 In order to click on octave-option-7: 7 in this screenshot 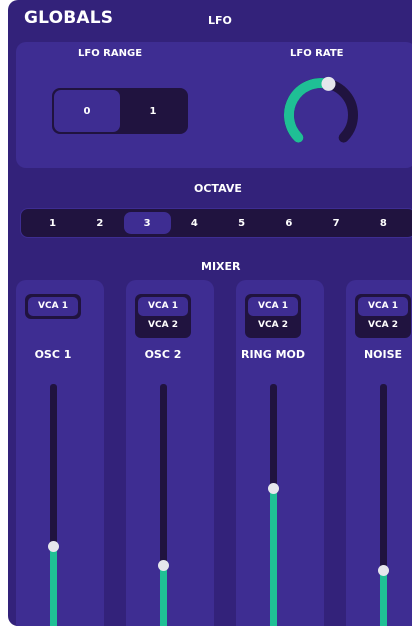, I will do `click(336, 223)`.